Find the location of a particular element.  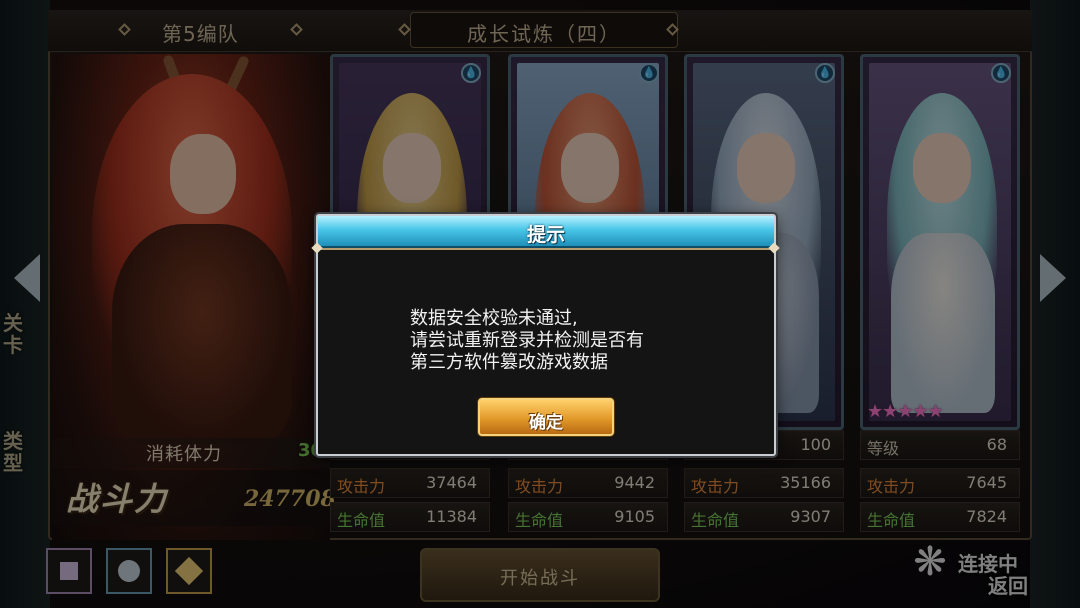

dialog-message: 数据安全校验未通过, 请尝试重新登录并检测是否有 第三方软件篡改游戏数据 is located at coordinates (570, 341).